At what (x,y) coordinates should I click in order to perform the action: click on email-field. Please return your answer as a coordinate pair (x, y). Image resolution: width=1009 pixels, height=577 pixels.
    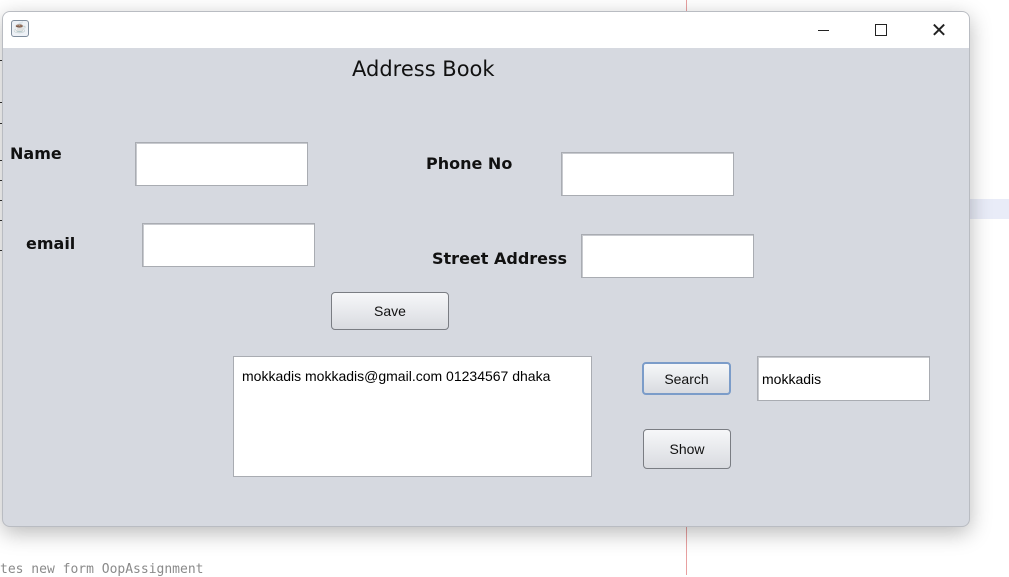
    Looking at the image, I should click on (228, 245).